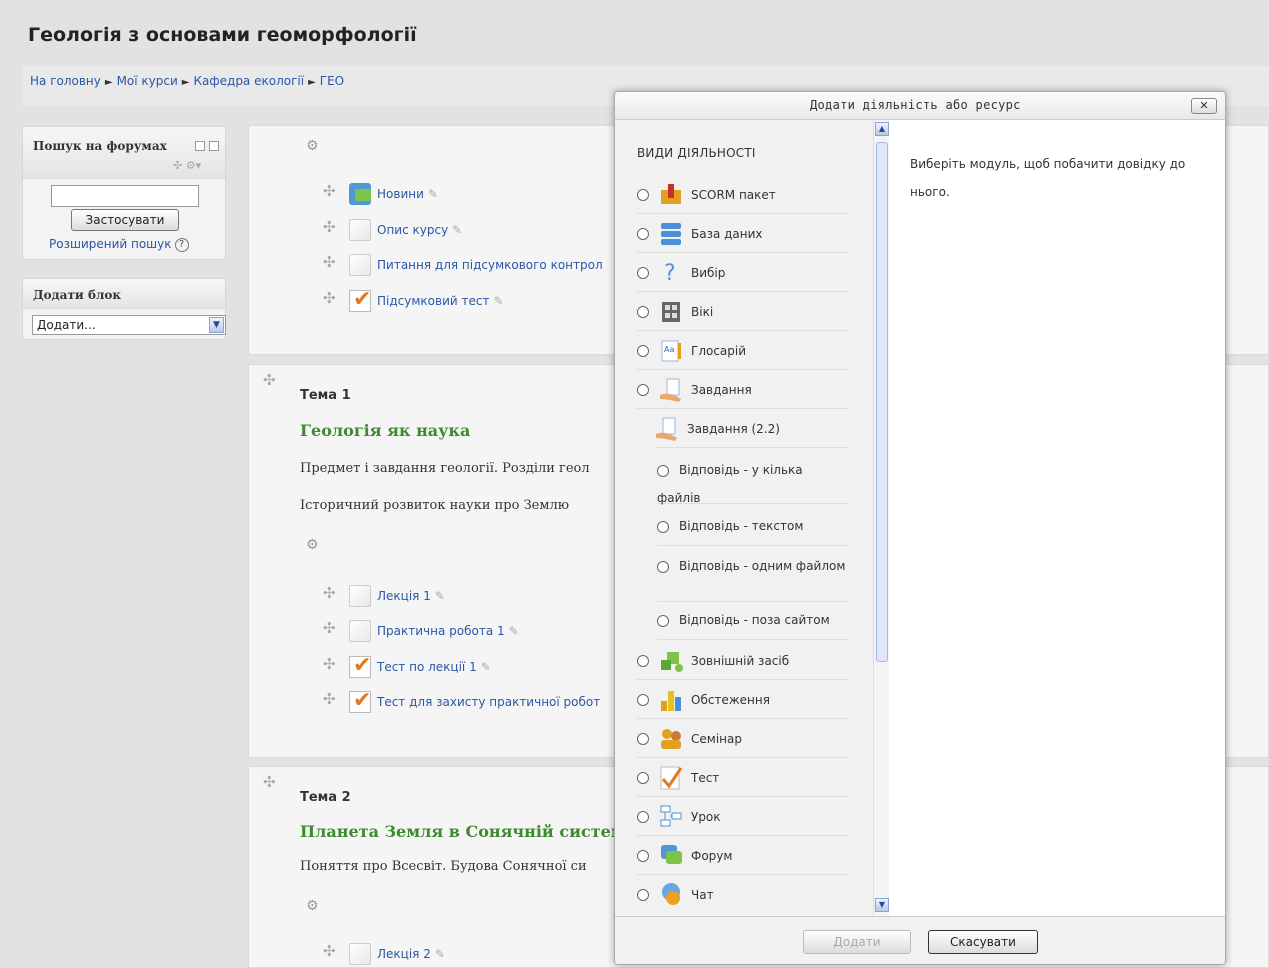 This screenshot has height=968, width=1269. Describe the element at coordinates (129, 325) in the screenshot. I see `add-block-select: Додати... ▼` at that location.